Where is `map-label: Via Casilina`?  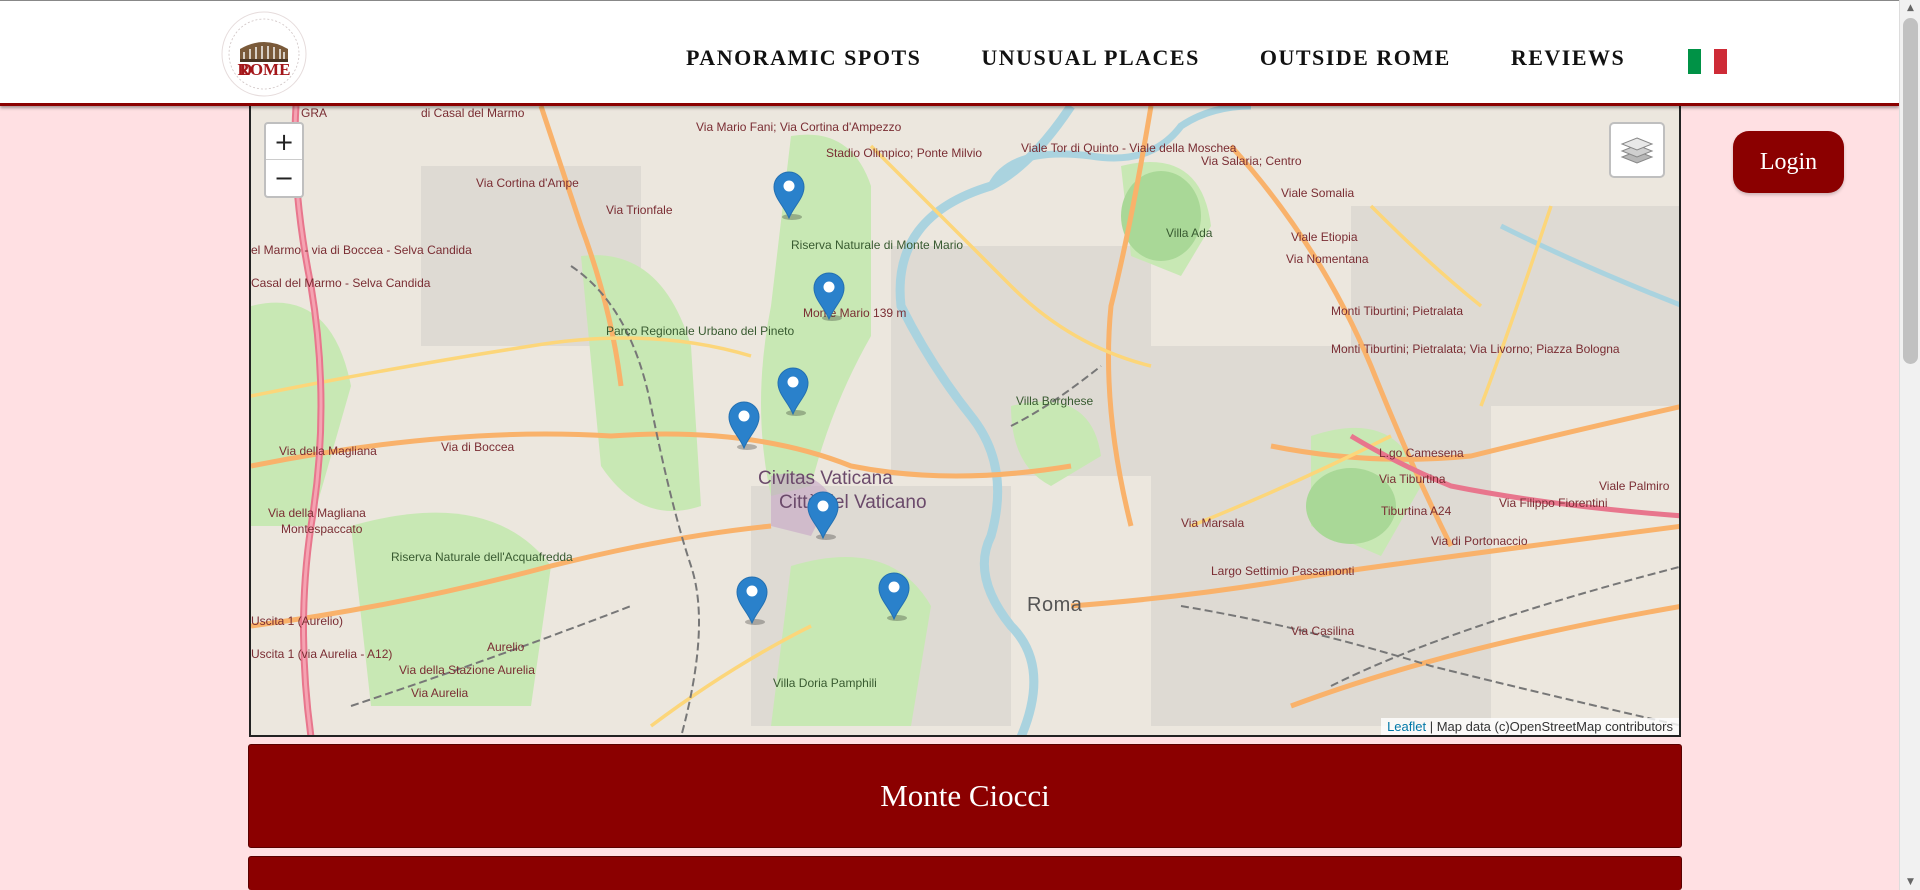
map-label: Via Casilina is located at coordinates (1323, 631).